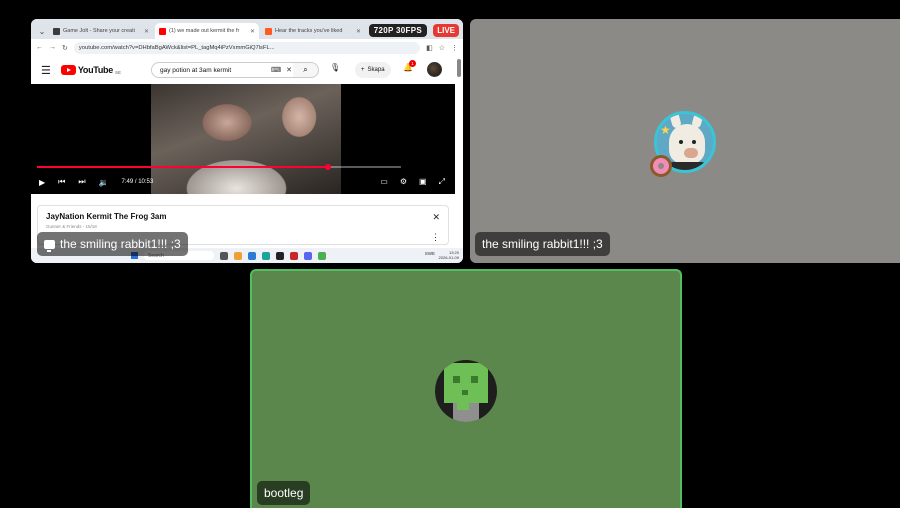  What do you see at coordinates (429, 48) in the screenshot?
I see `extension-icon: ◧` at bounding box center [429, 48].